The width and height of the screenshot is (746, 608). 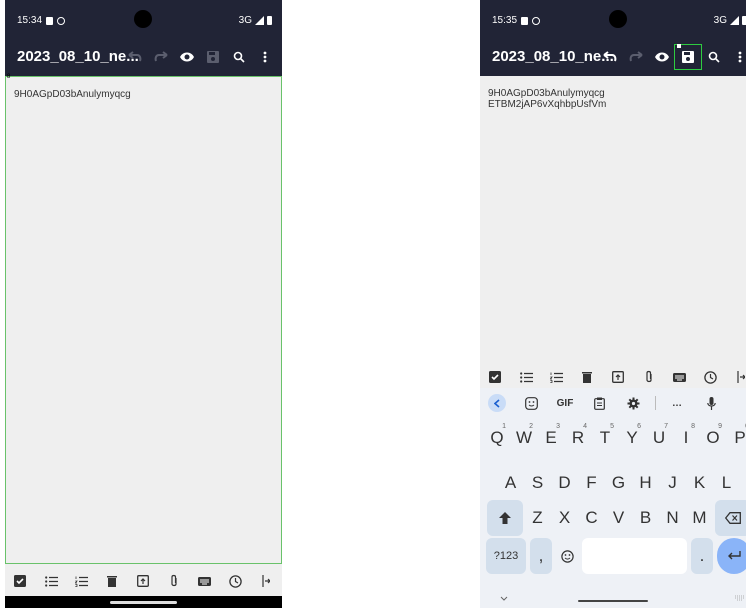 I want to click on gif-button: GIF, so click(x=565, y=403).